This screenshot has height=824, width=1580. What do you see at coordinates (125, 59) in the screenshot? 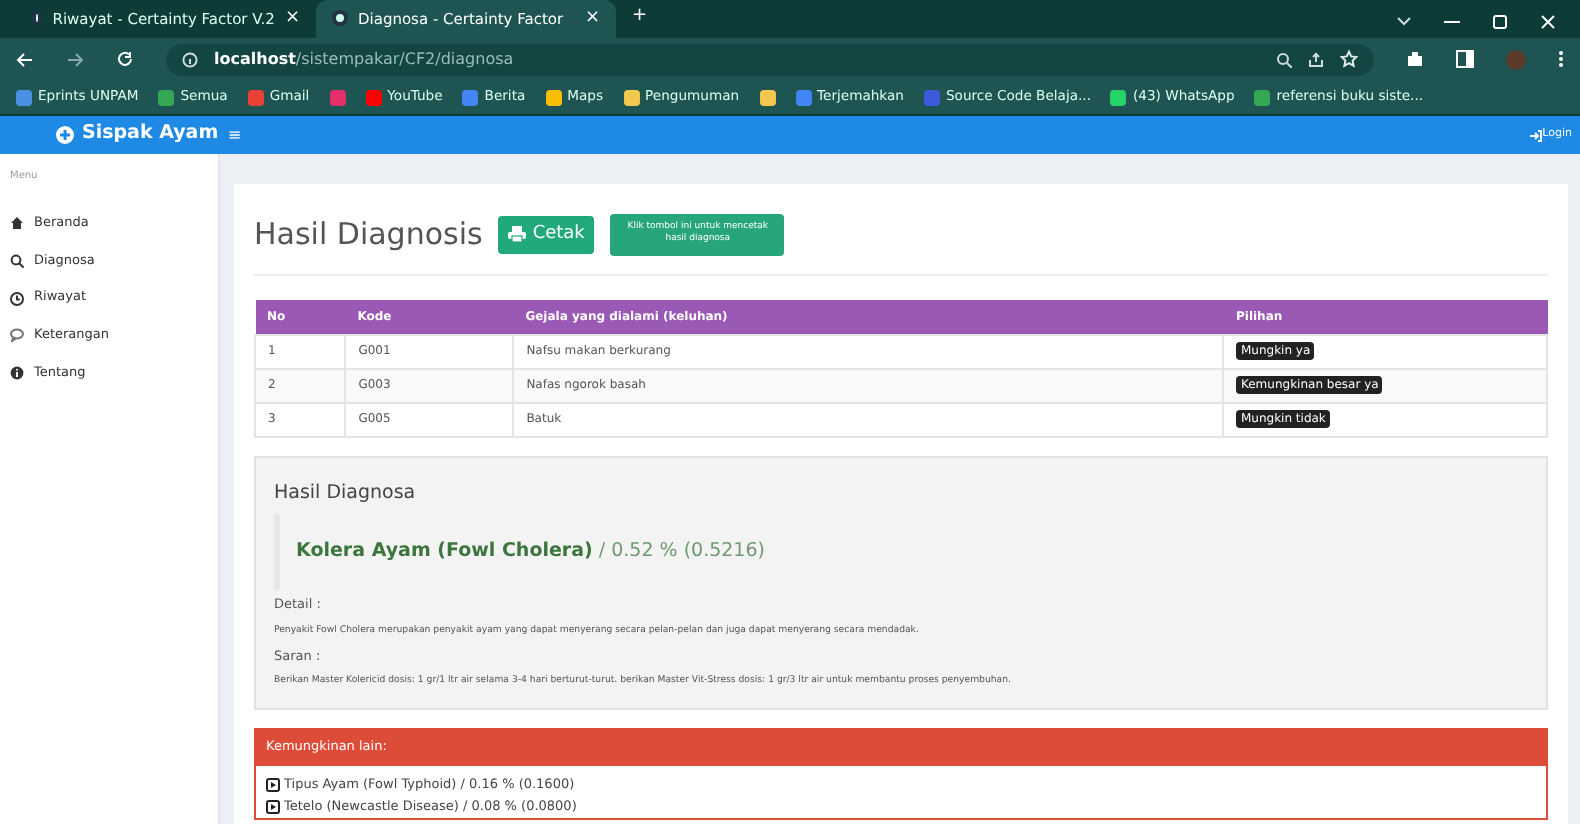
I see `reload-icon` at bounding box center [125, 59].